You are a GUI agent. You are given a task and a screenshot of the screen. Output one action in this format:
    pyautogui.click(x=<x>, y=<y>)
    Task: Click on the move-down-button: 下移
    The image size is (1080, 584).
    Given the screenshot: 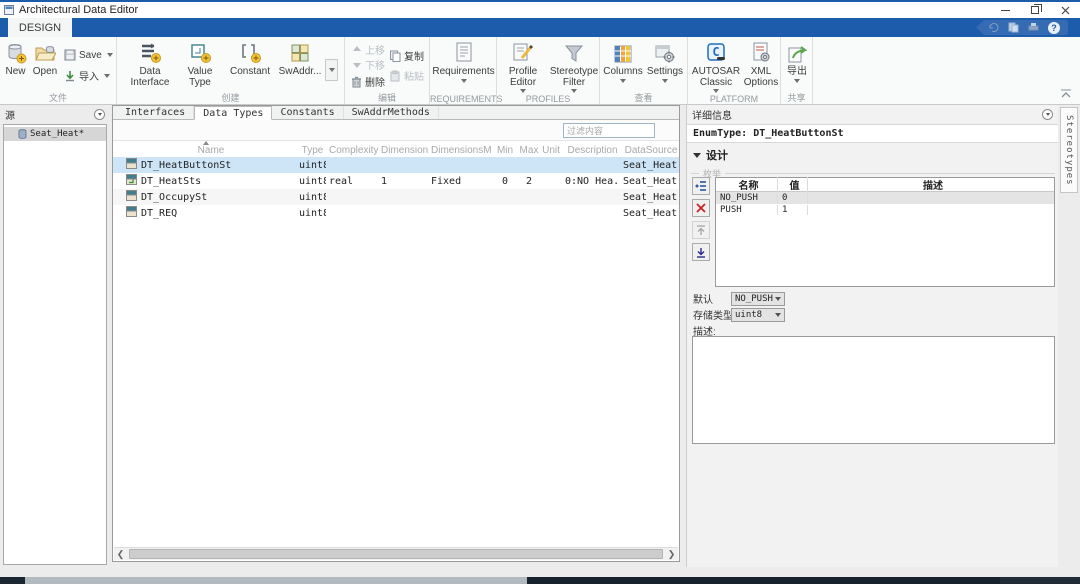 What is the action you would take?
    pyautogui.click(x=368, y=64)
    